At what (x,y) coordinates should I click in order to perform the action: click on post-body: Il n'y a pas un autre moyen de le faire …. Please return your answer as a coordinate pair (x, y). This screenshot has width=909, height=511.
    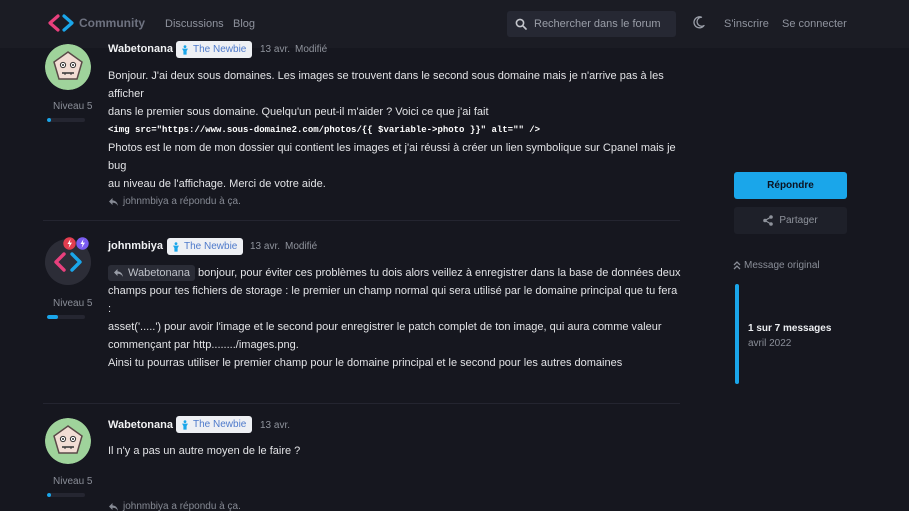
    Looking at the image, I should click on (395, 451).